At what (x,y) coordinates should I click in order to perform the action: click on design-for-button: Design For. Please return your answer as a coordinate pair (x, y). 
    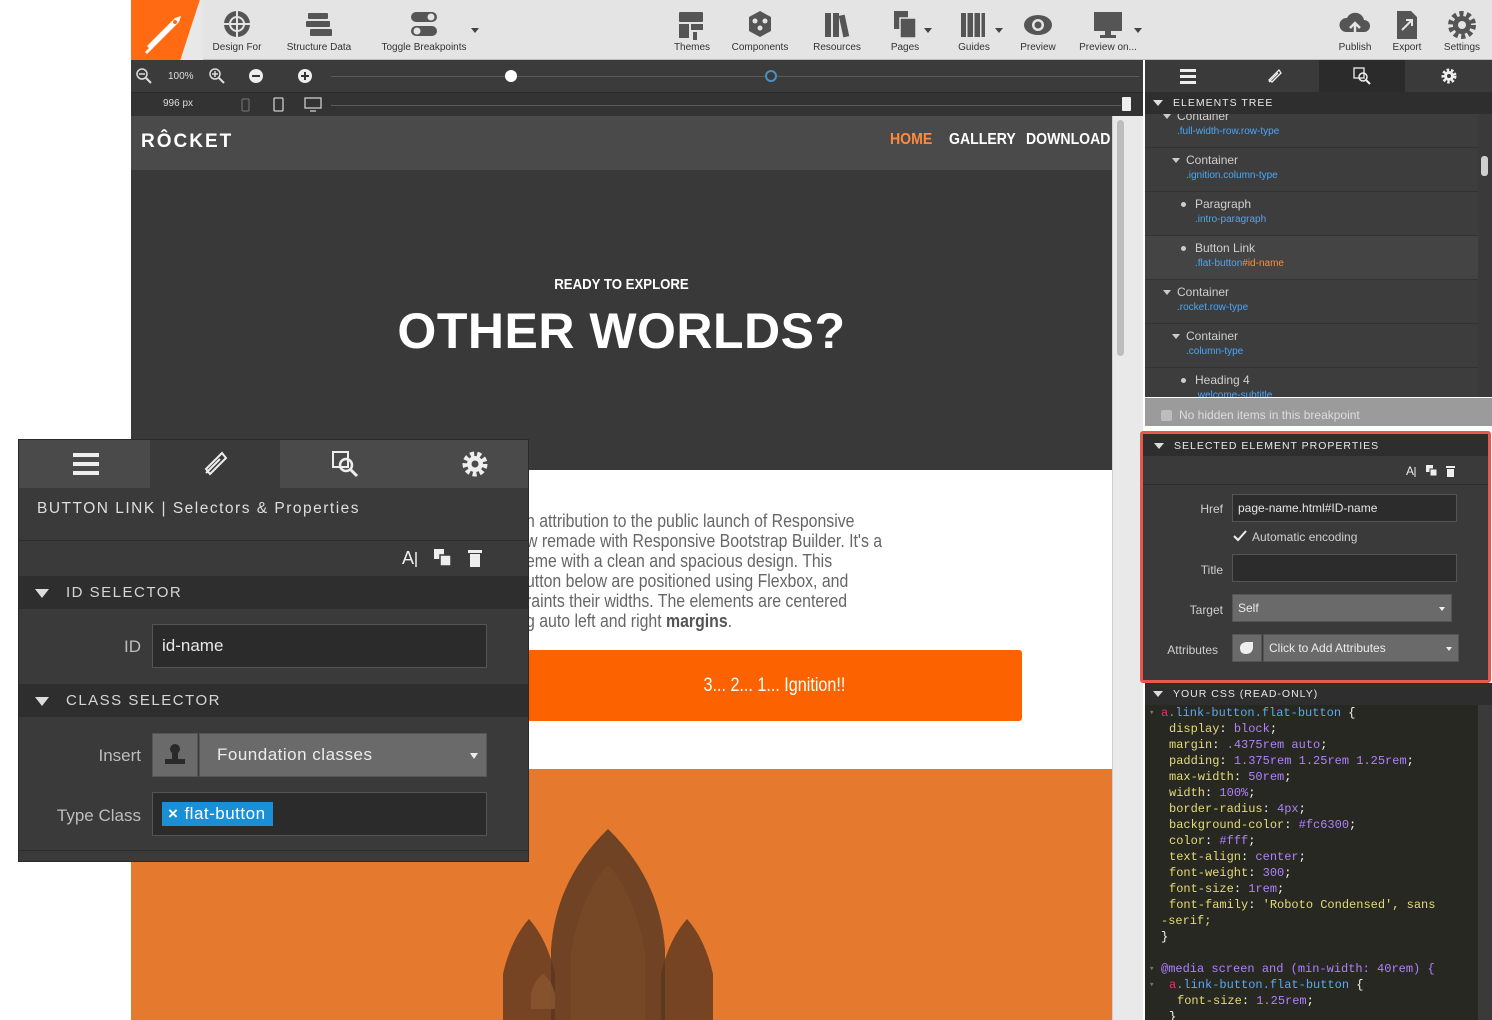
    Looking at the image, I should click on (237, 32).